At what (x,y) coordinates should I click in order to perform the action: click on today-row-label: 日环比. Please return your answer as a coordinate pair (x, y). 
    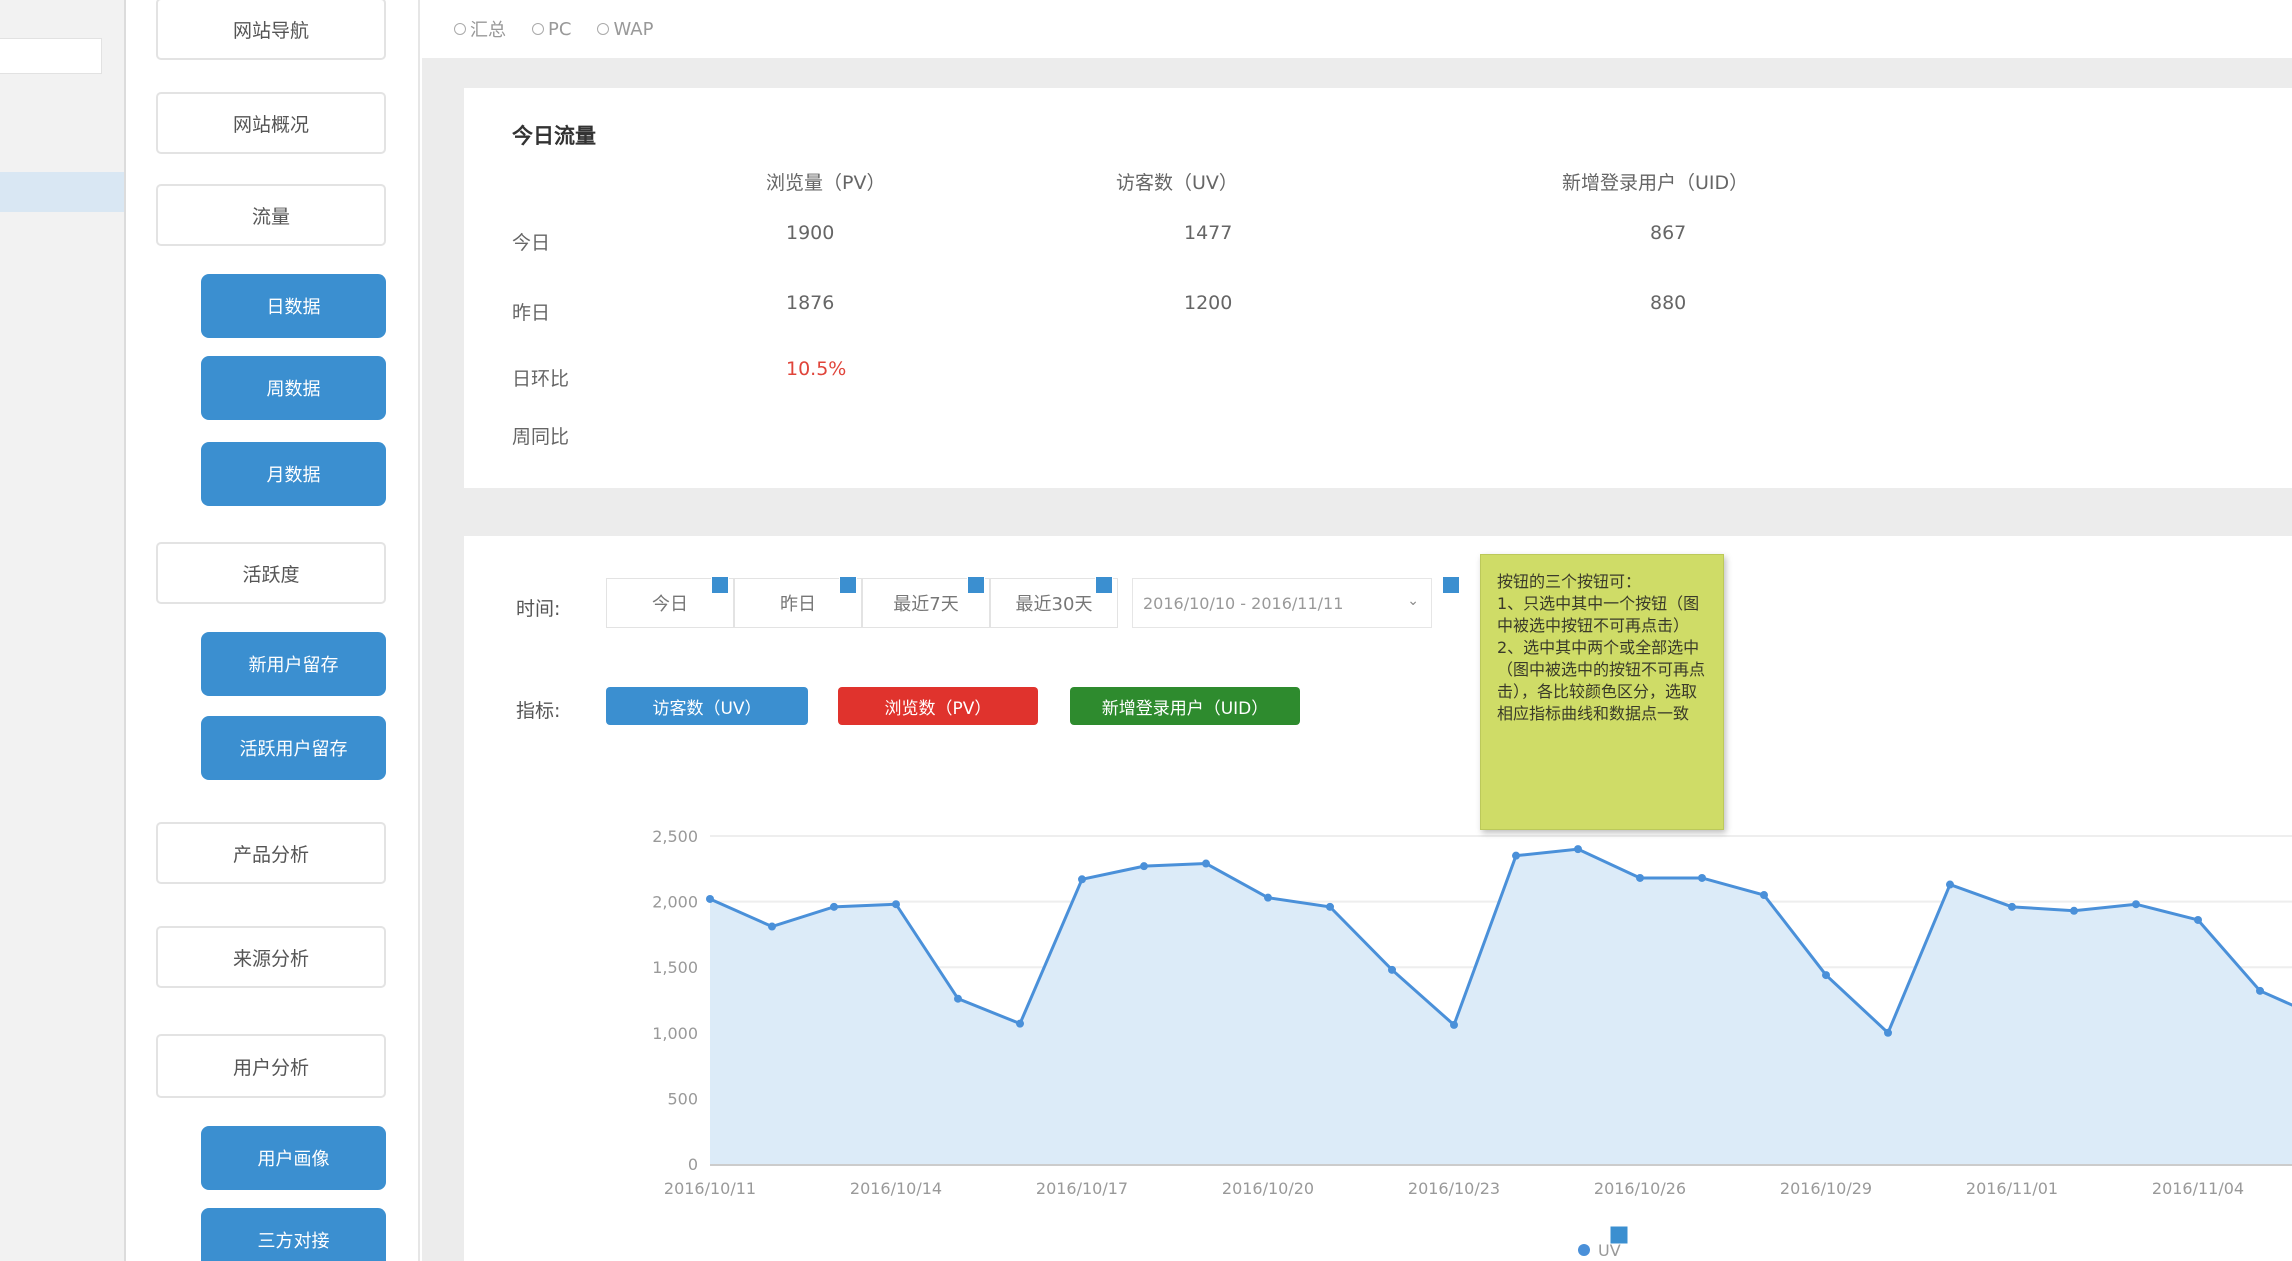
    Looking at the image, I should click on (541, 379).